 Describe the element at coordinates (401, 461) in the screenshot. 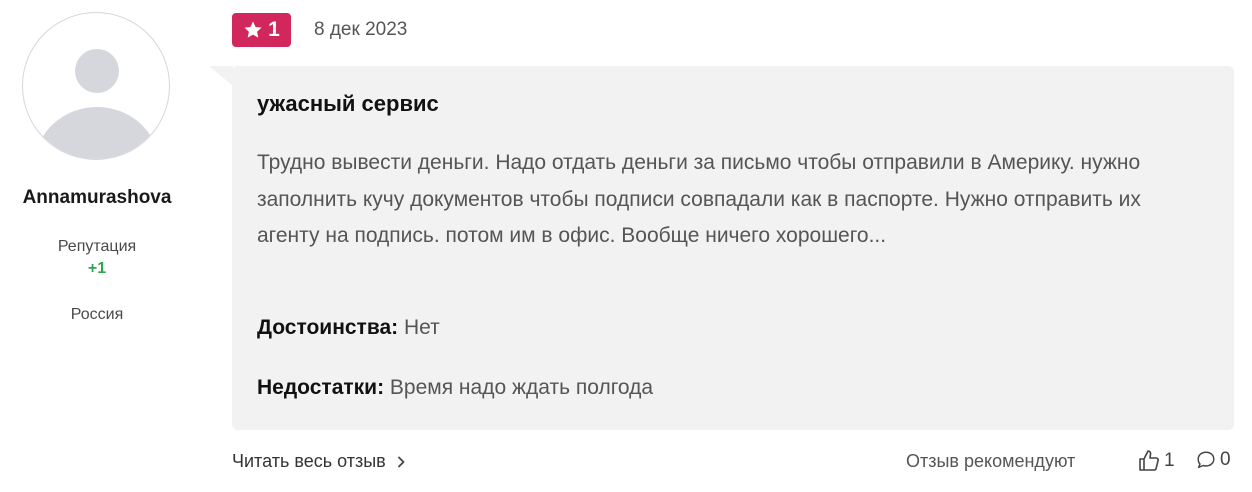

I see `chevron-right-icon` at that location.